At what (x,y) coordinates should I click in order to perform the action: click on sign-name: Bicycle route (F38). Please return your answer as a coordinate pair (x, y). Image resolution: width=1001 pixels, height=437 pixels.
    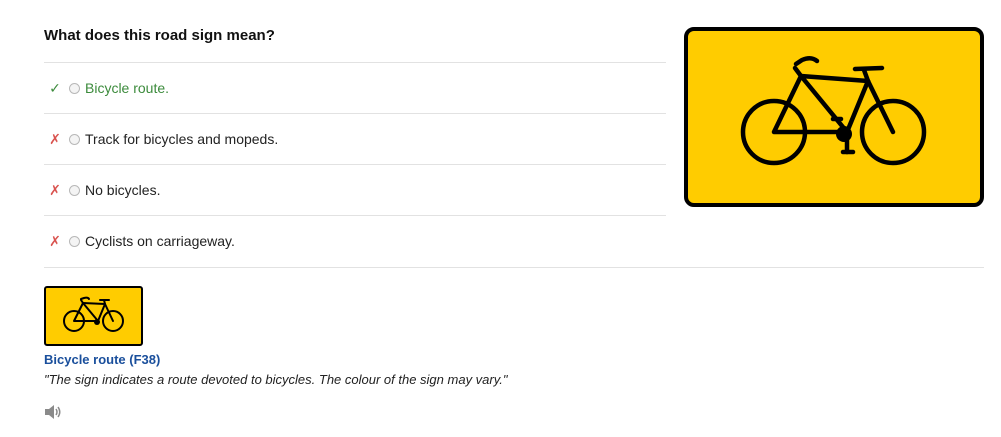
    Looking at the image, I should click on (102, 359).